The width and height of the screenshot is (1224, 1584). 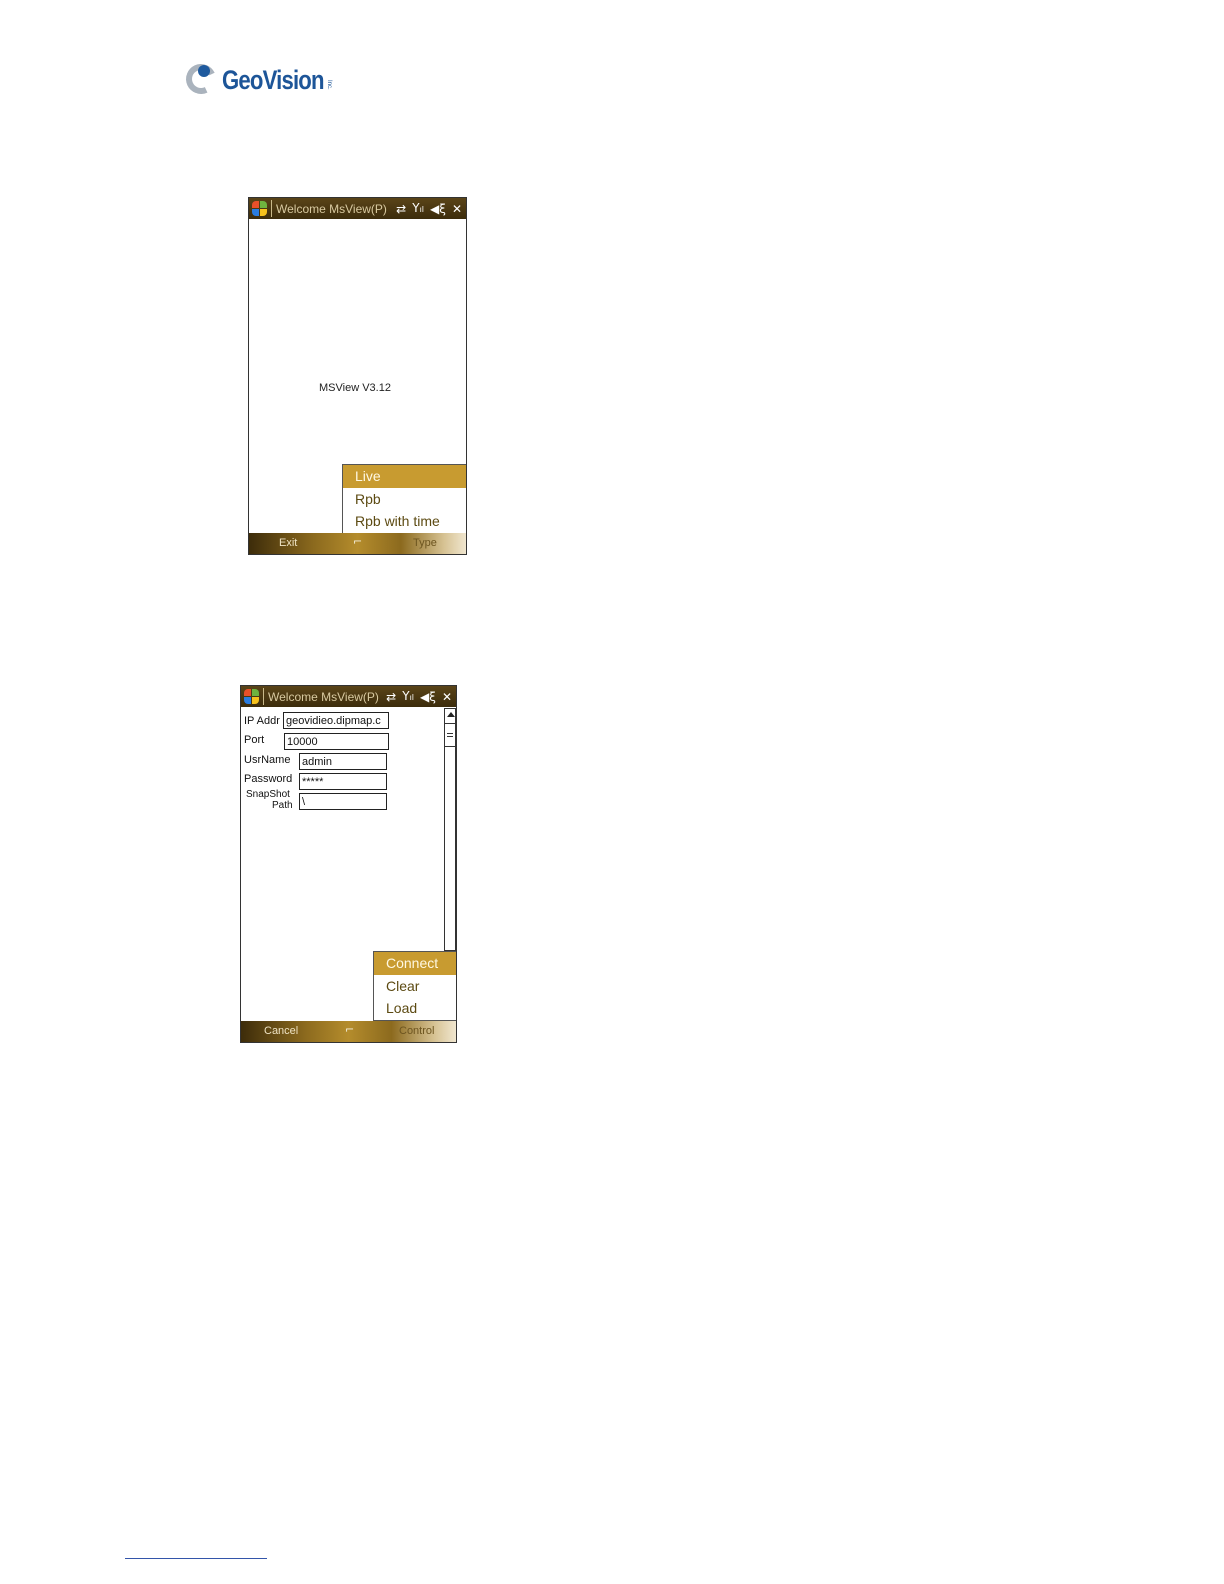 What do you see at coordinates (343, 801) in the screenshot?
I see `snapshot-path-field: \` at bounding box center [343, 801].